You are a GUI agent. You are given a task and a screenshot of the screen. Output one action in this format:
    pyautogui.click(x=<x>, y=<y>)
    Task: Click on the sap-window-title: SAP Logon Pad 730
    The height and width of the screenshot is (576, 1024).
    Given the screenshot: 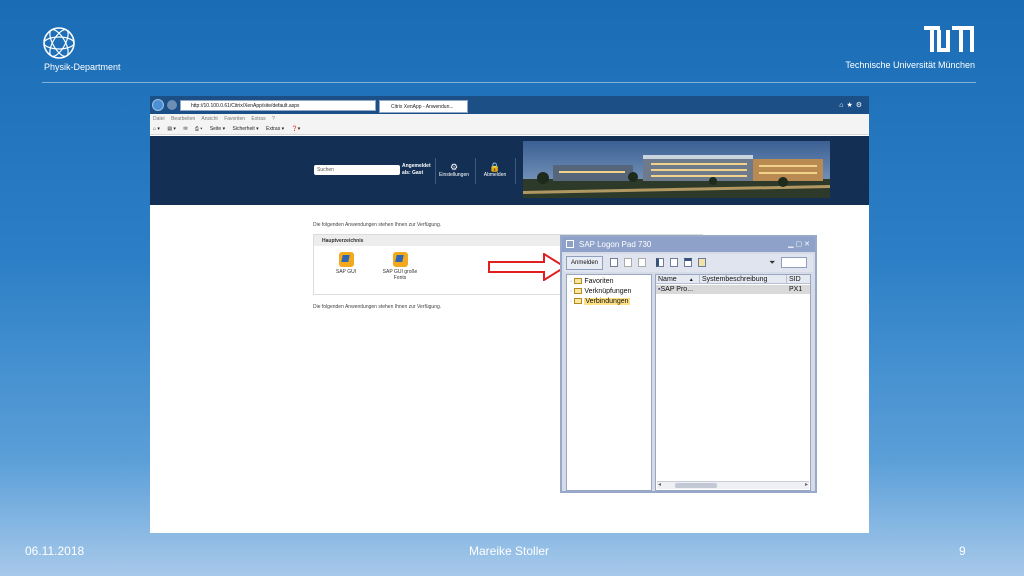 What is the action you would take?
    pyautogui.click(x=615, y=244)
    